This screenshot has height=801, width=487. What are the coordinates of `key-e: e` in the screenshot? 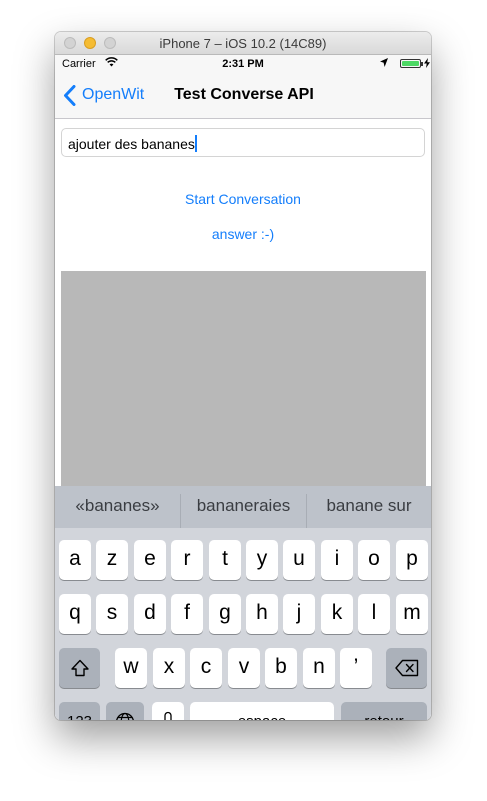 It's located at (150, 560).